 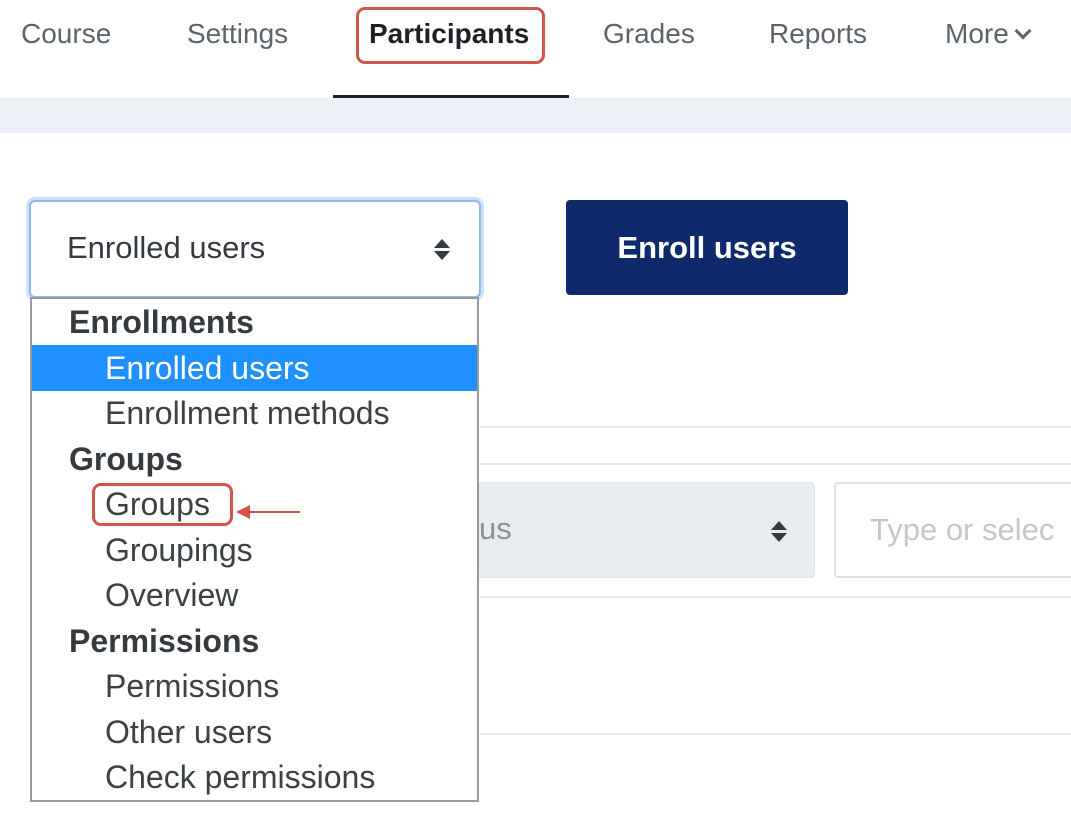 I want to click on optgroup-groups: Groups, so click(x=126, y=459).